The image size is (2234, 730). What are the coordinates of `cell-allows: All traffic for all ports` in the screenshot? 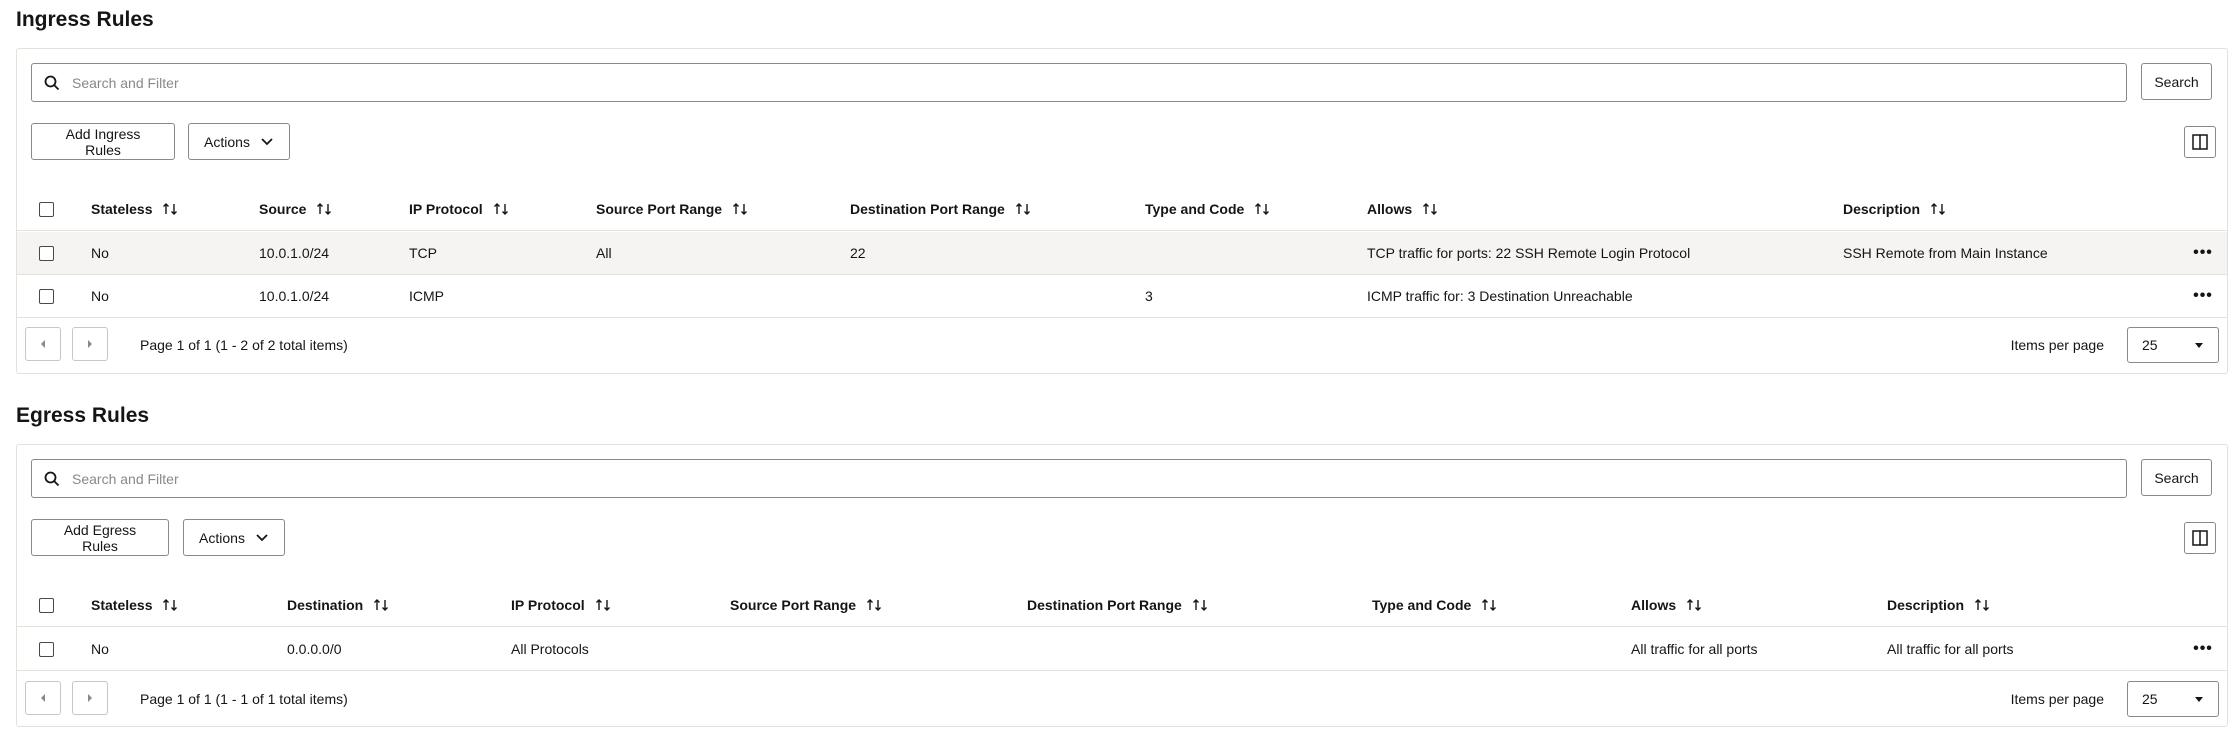 It's located at (1694, 649).